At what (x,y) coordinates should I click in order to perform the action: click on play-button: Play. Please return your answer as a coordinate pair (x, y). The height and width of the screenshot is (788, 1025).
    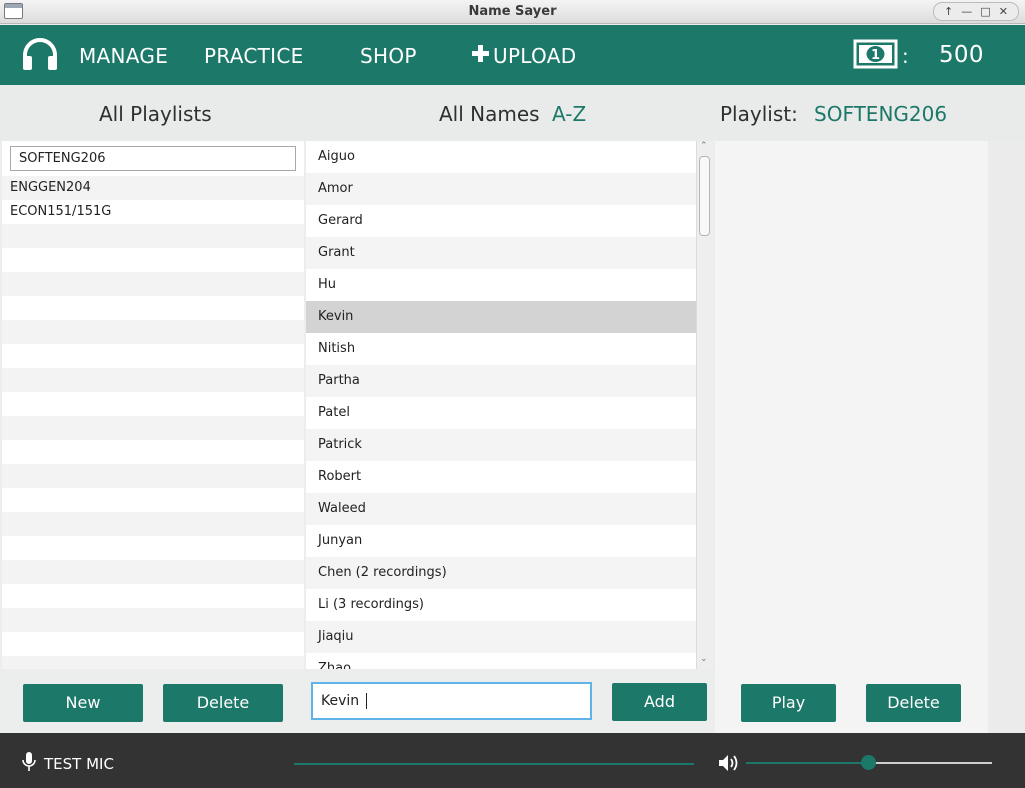
    Looking at the image, I should click on (788, 703).